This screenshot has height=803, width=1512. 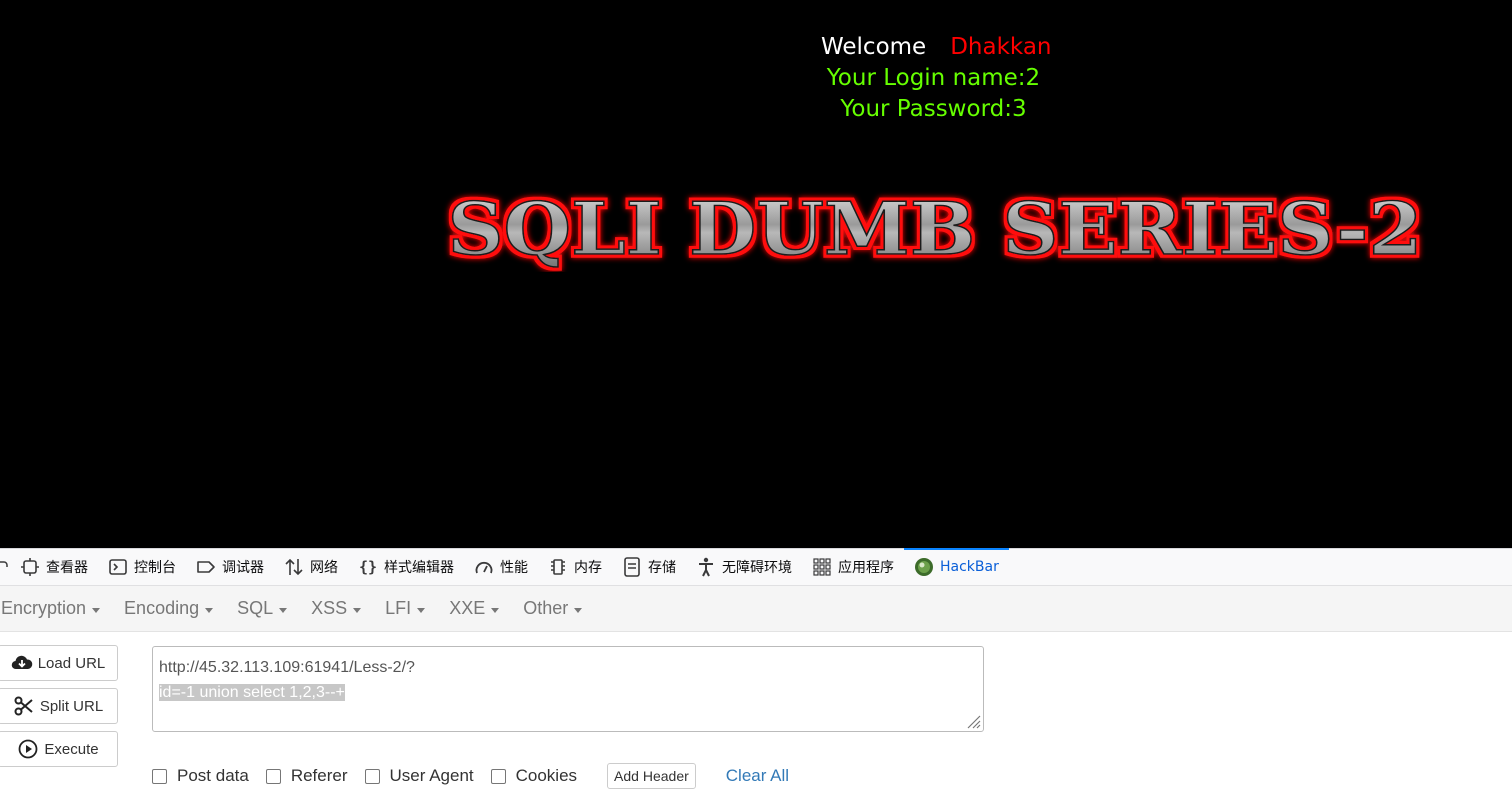 I want to click on execute-label: Execute, so click(x=71, y=749).